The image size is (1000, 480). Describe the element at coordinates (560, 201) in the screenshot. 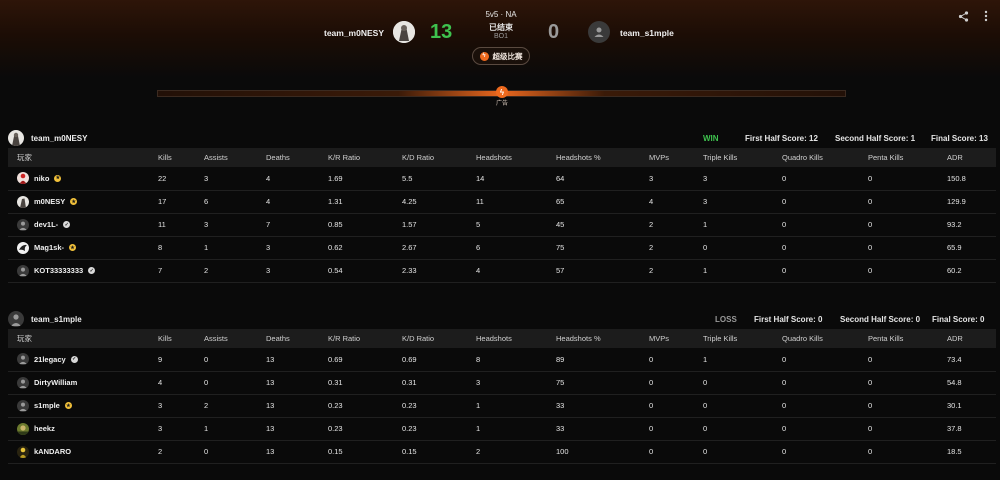

I see `headshots-pct-cell: 65` at that location.